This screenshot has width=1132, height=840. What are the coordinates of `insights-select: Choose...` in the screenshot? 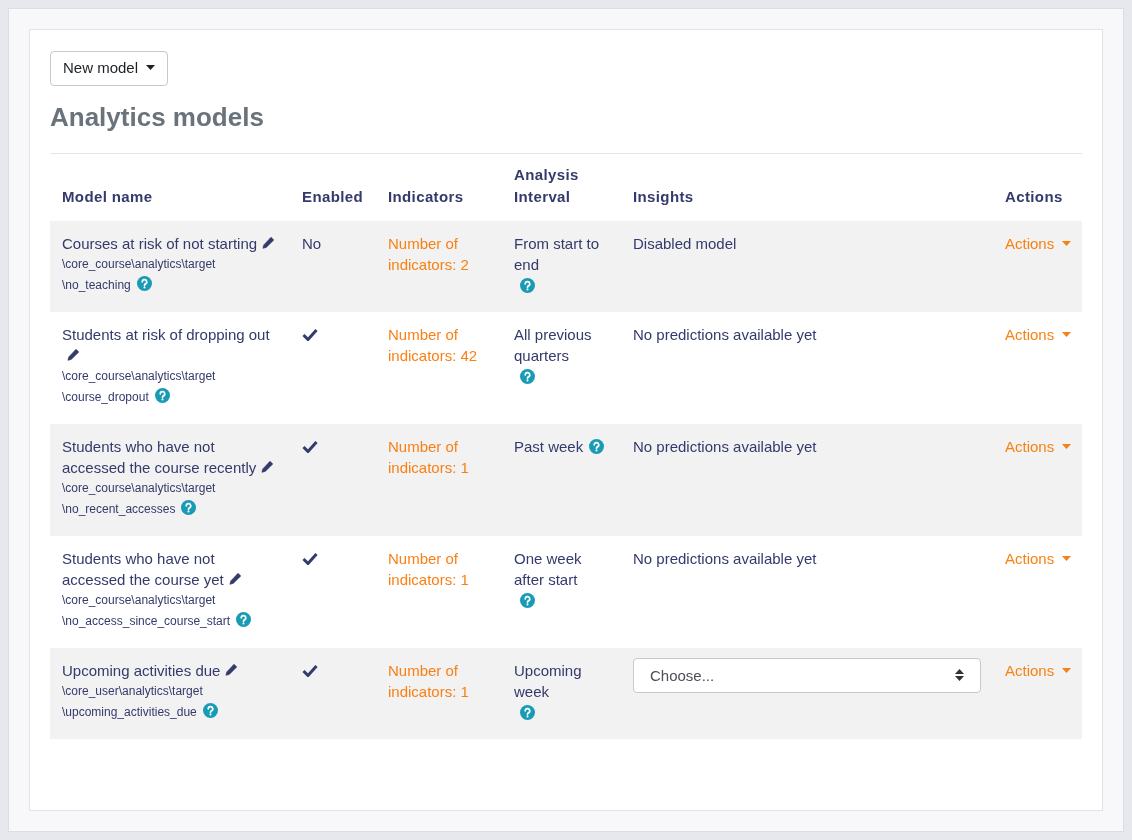 It's located at (807, 675).